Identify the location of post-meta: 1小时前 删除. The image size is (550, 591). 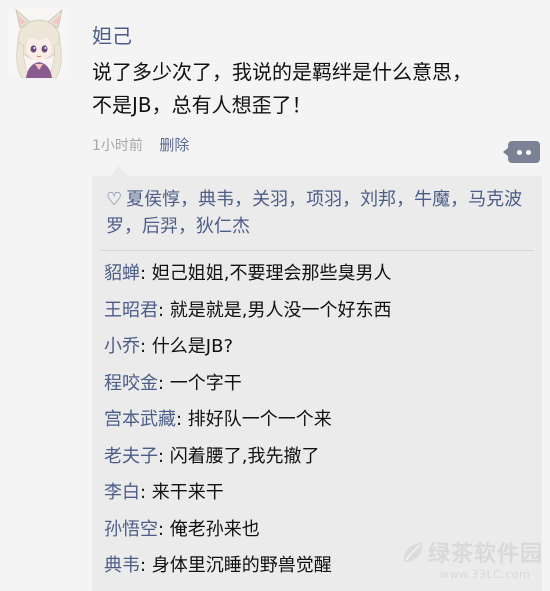
(140, 144).